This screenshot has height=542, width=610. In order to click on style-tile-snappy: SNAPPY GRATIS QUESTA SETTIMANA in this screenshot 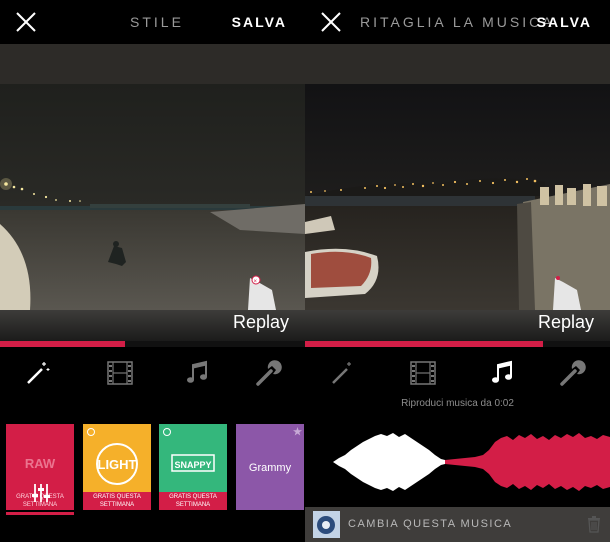, I will do `click(193, 467)`.